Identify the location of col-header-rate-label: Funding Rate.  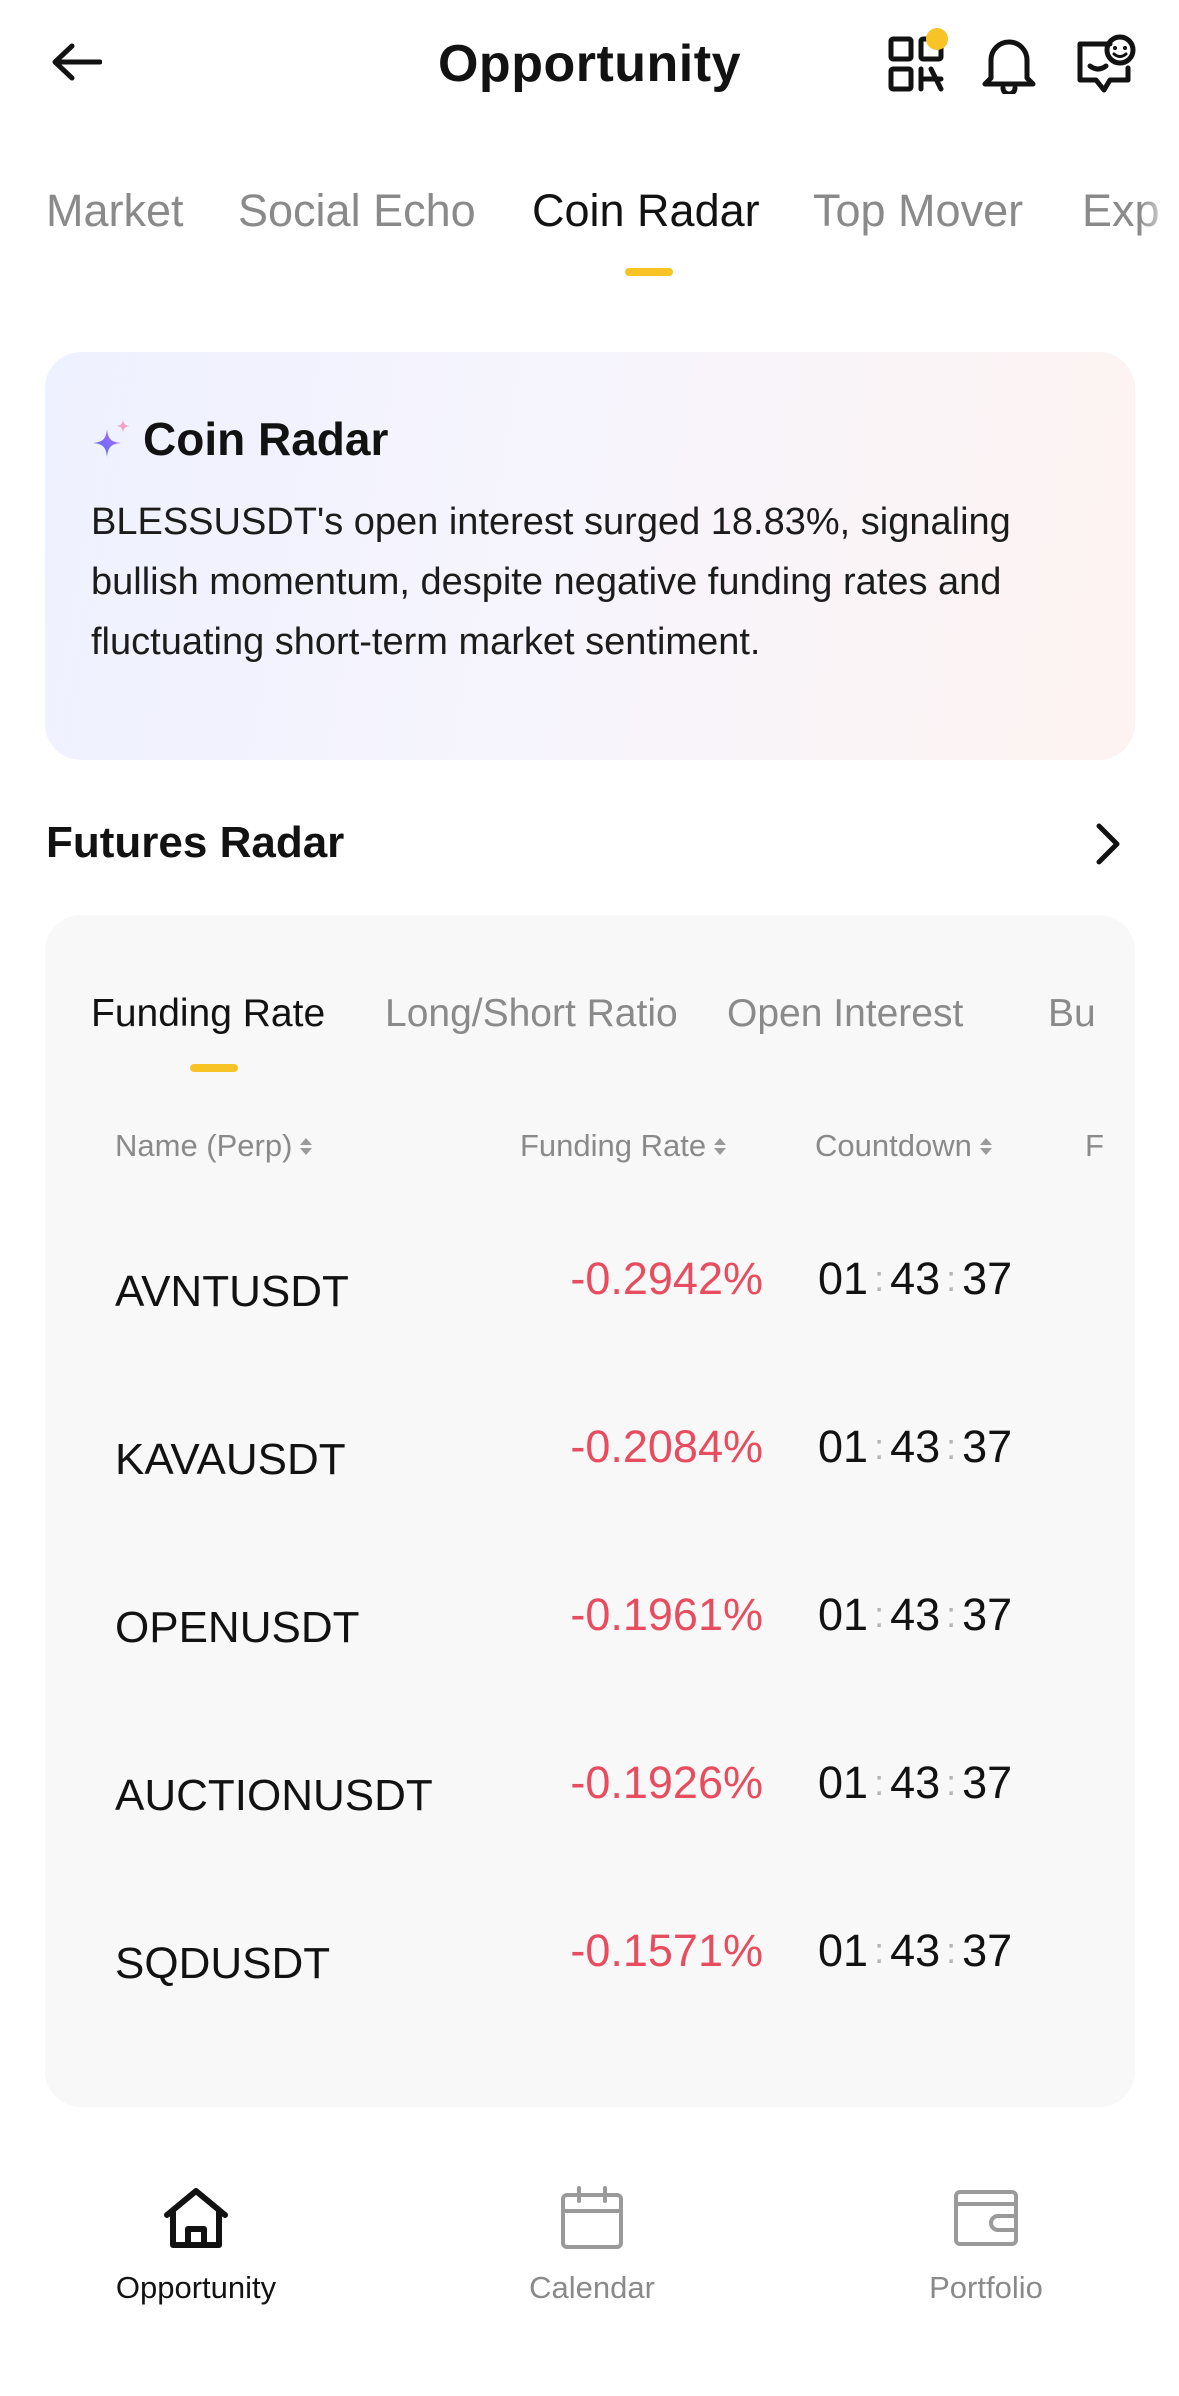
(613, 1145).